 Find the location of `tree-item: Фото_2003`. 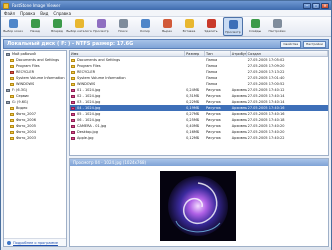

tree-item: Фото_2003 is located at coordinates (35, 138).